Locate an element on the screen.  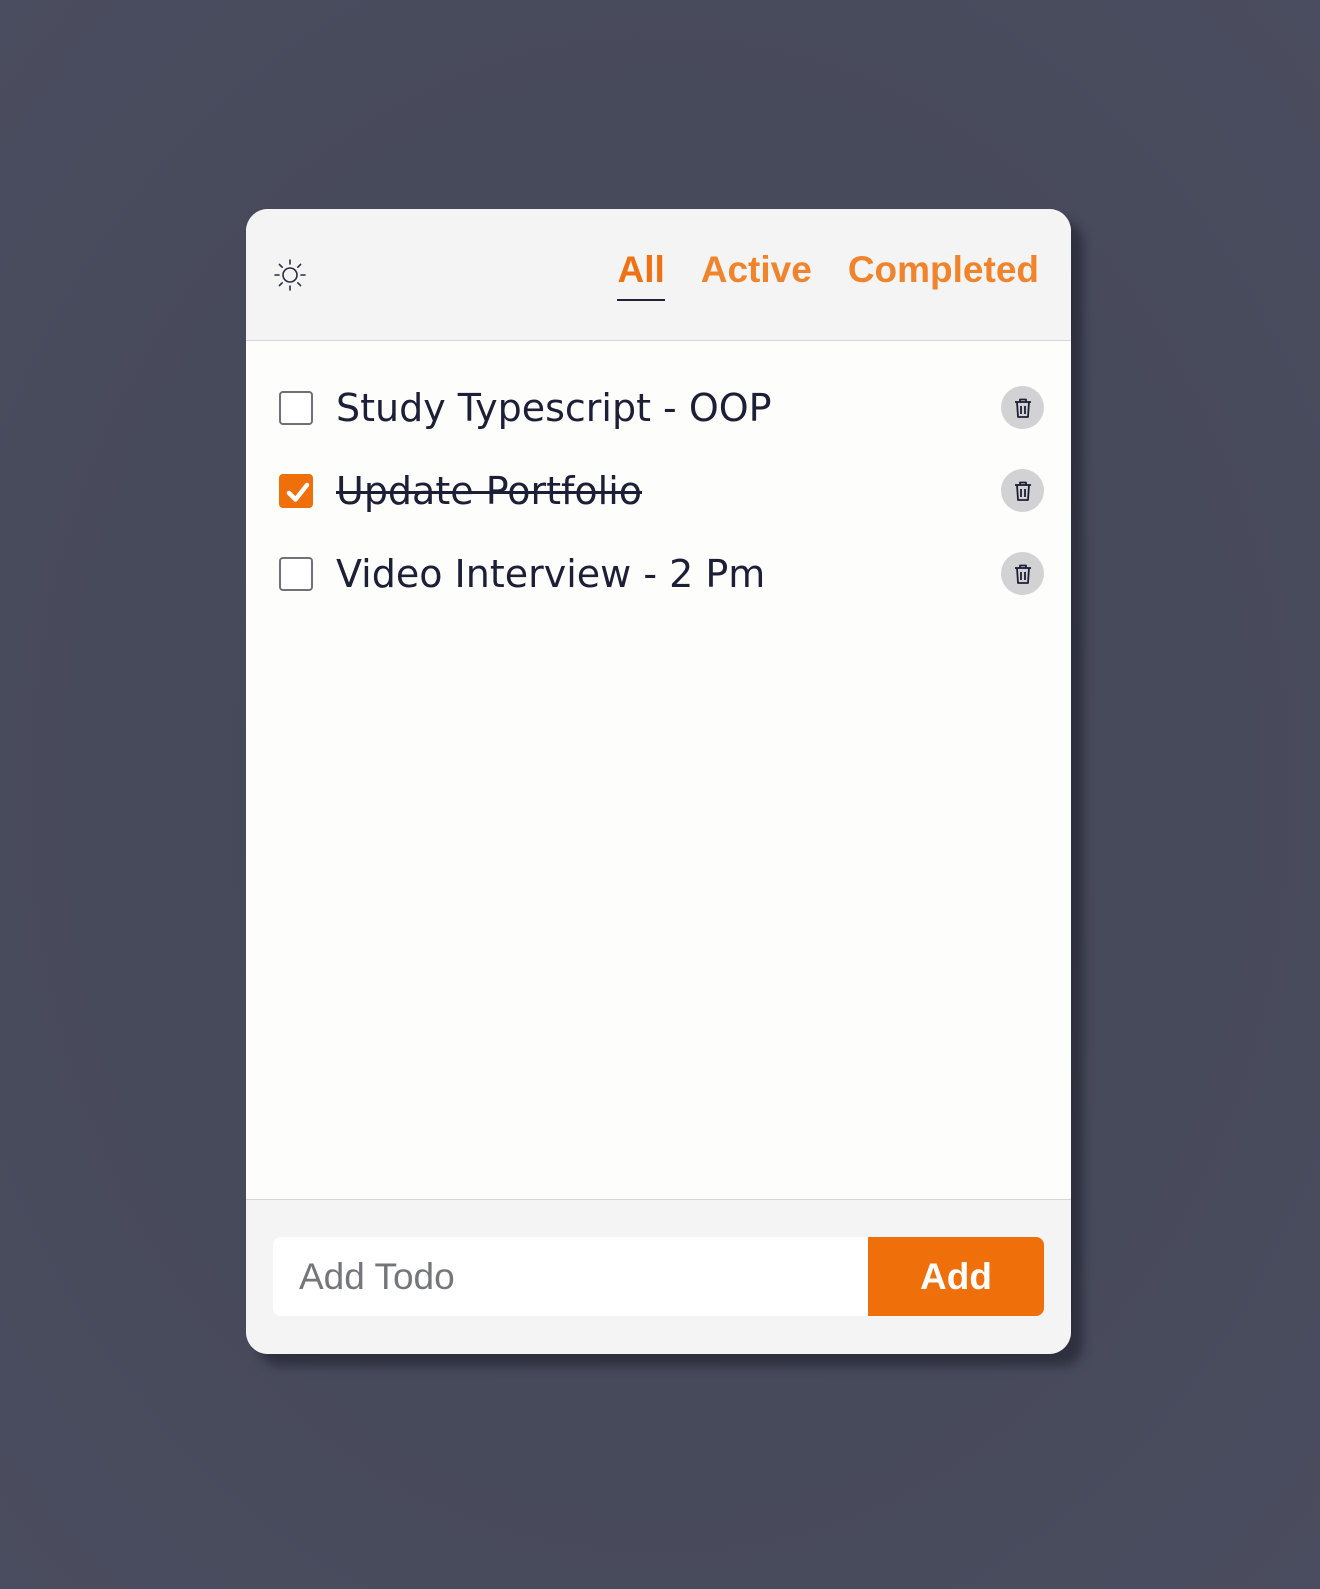
header: All Active Completed is located at coordinates (658, 275).